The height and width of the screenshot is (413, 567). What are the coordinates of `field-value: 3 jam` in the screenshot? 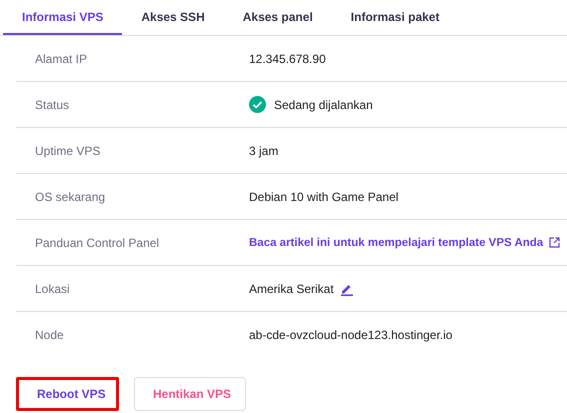 It's located at (263, 151).